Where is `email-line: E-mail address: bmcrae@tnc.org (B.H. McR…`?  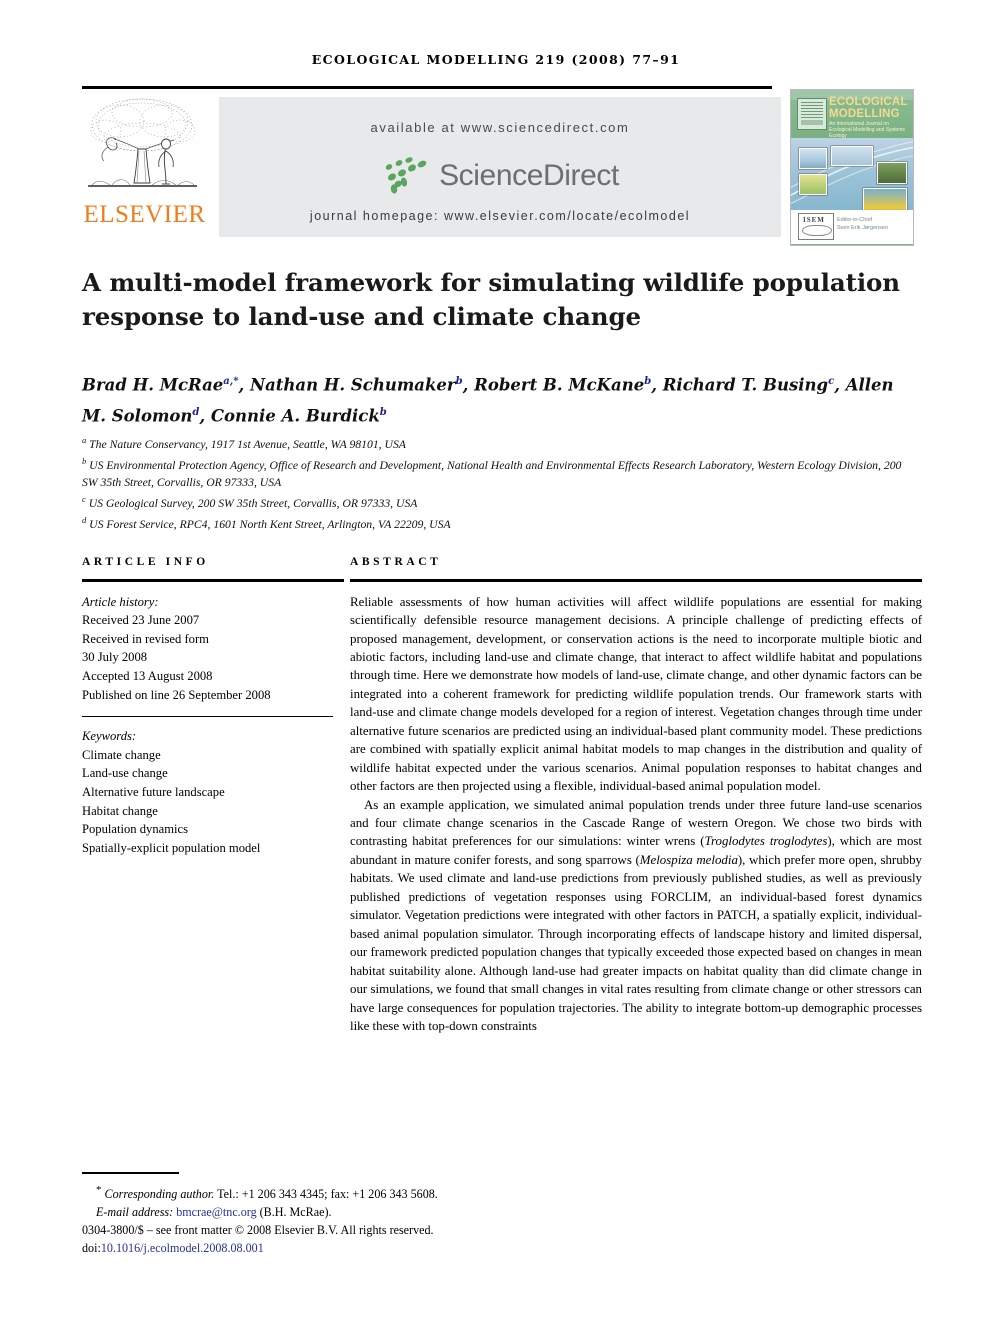 email-line: E-mail address: bmcrae@tnc.org (B.H. McR… is located at coordinates (332, 1213).